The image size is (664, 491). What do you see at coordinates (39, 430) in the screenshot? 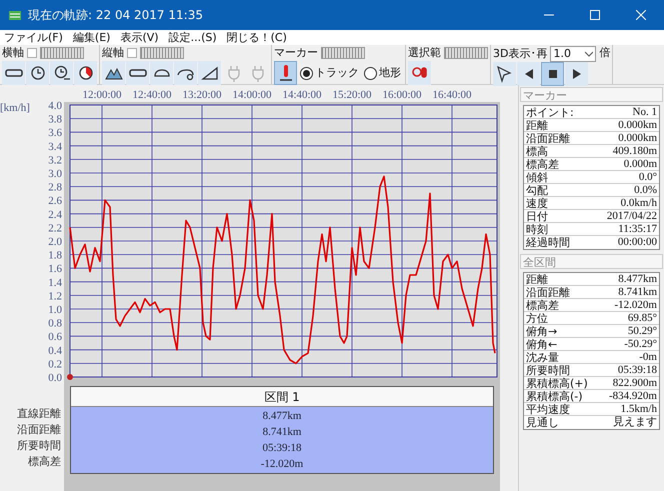
I see `row-label: 沿面距離` at bounding box center [39, 430].